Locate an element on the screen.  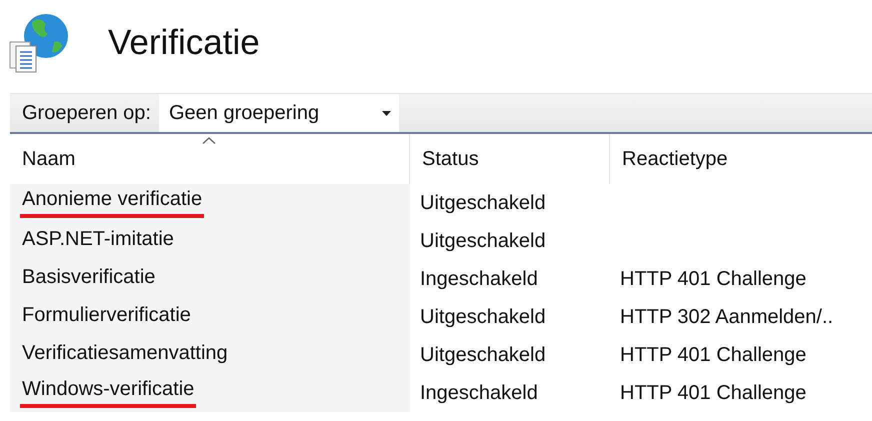
caret-icon is located at coordinates (386, 113).